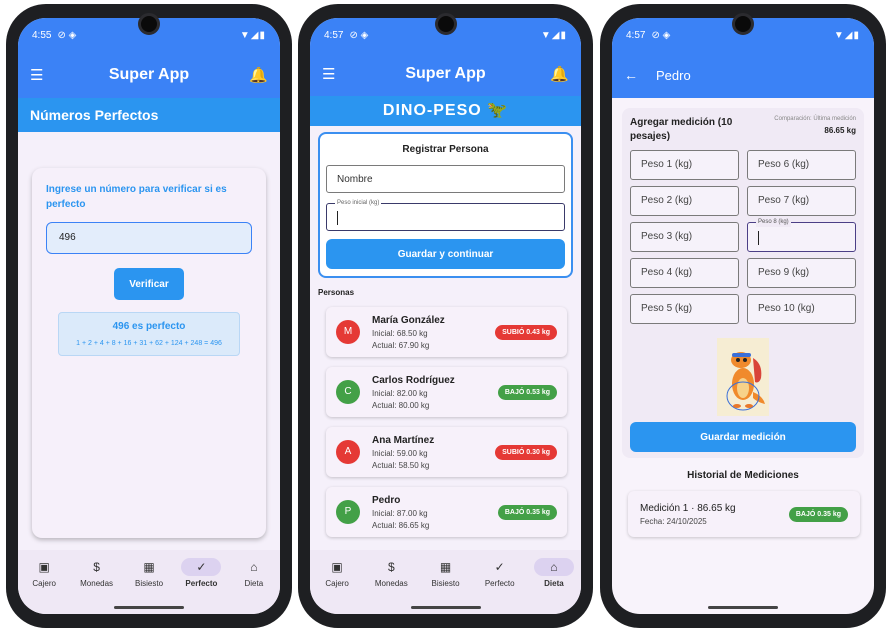  I want to click on comparison-value: 86.65 kg, so click(840, 130).